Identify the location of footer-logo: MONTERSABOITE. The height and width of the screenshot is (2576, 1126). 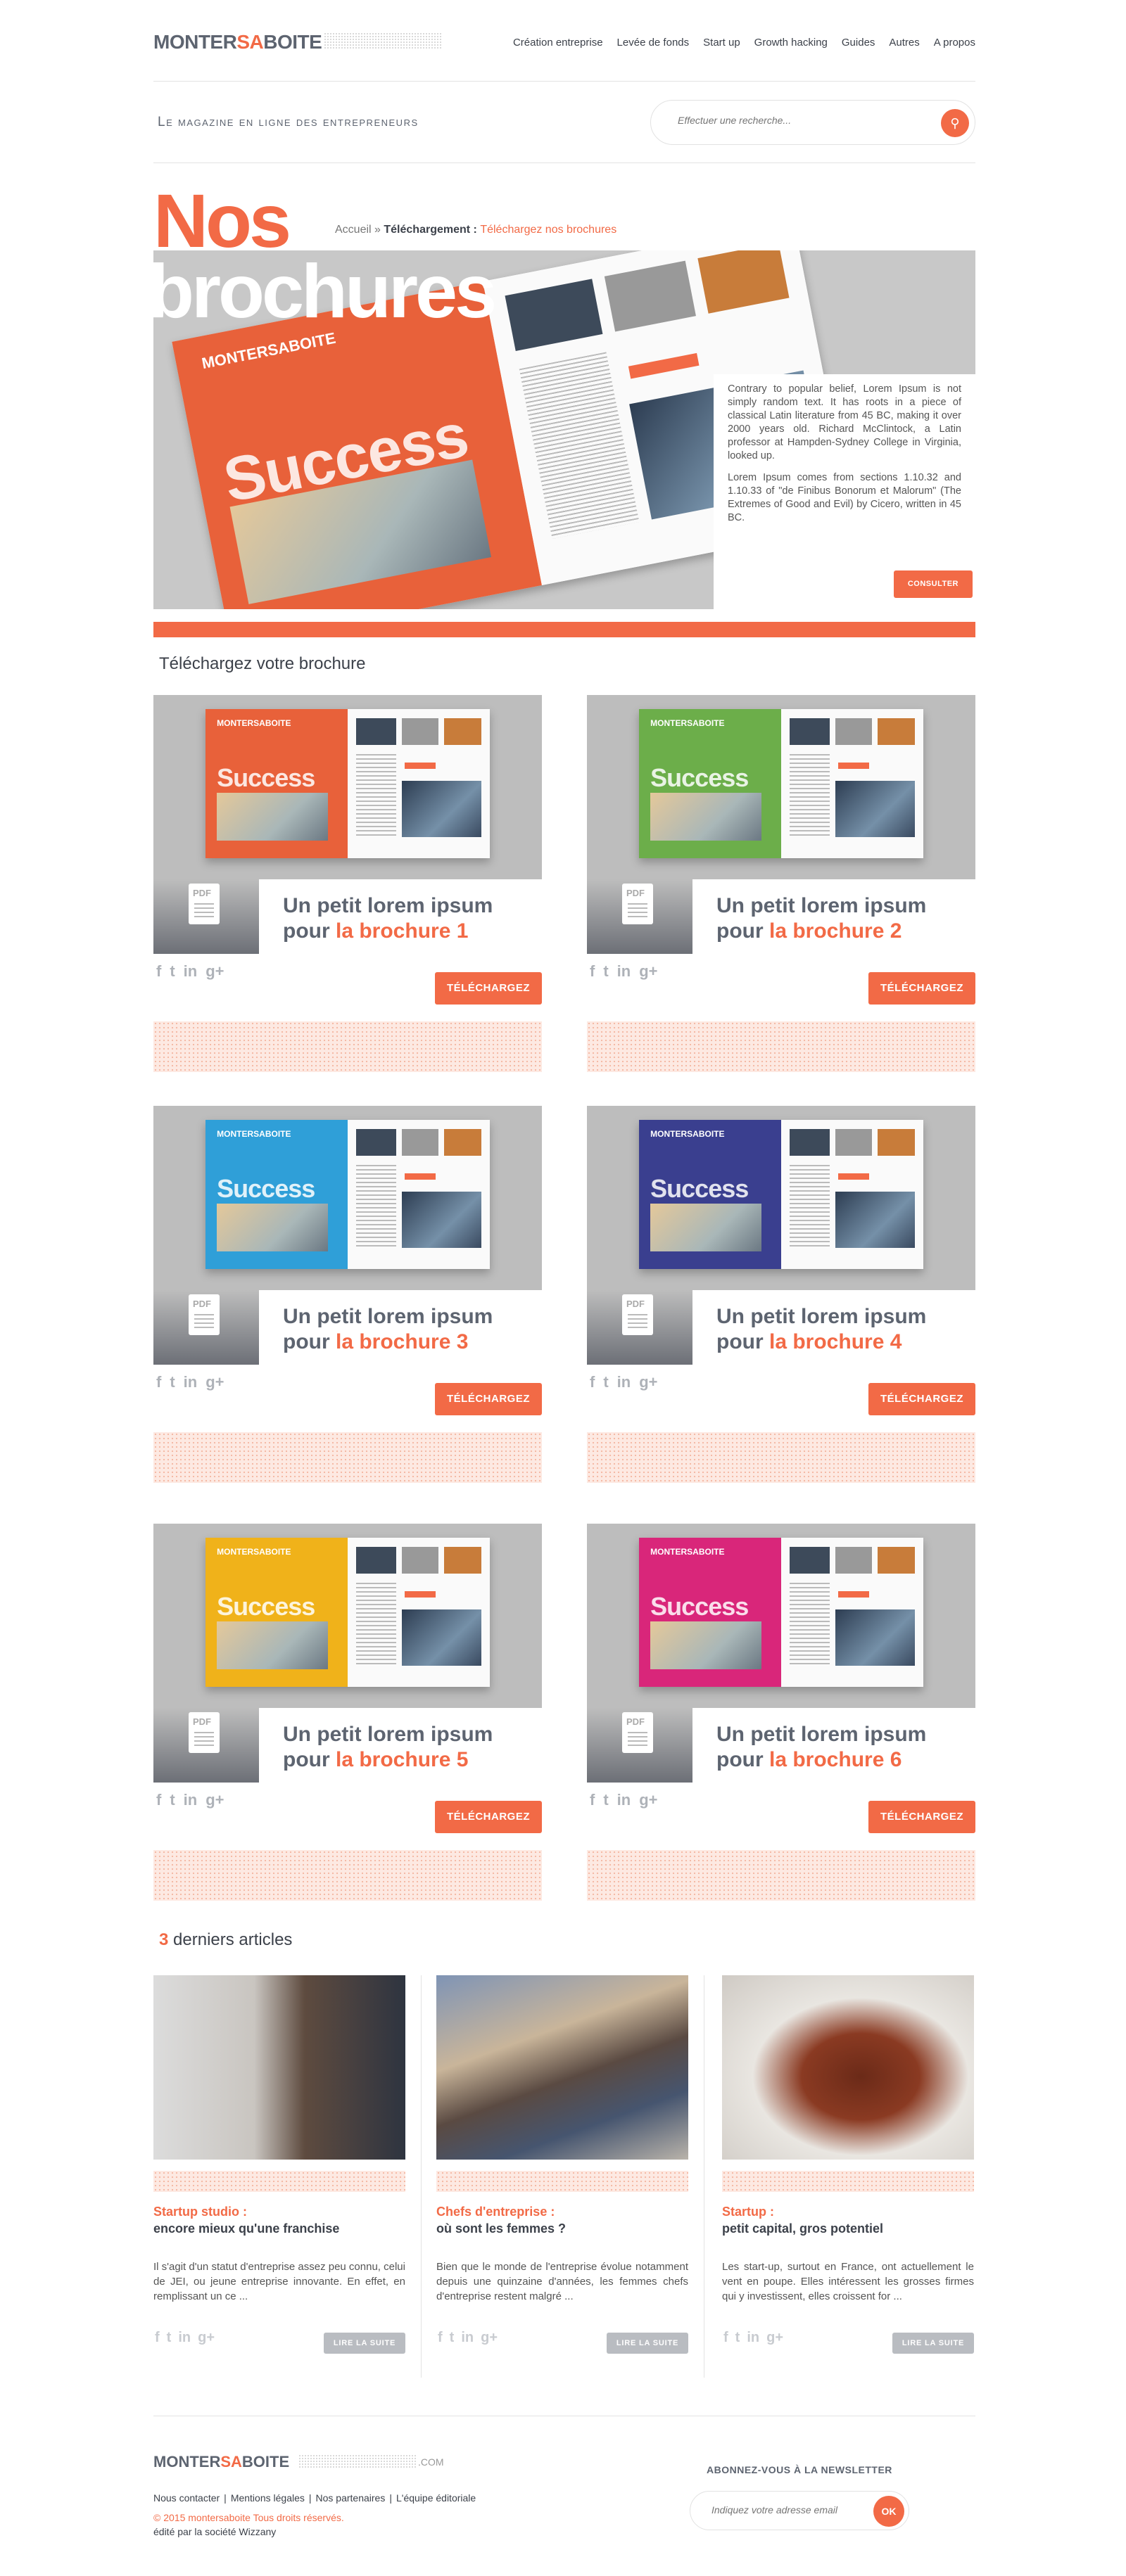
(221, 2462).